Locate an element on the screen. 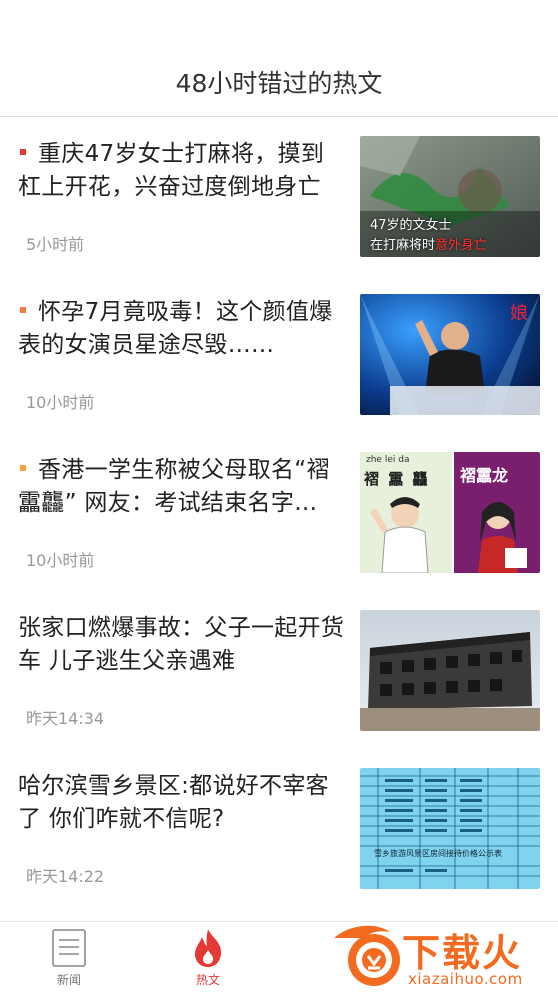 Image resolution: width=558 pixels, height=992 pixels. headline-text: 哈尔滨雪乡景区:都说好不宰客了 你们咋就不信呢? is located at coordinates (173, 802).